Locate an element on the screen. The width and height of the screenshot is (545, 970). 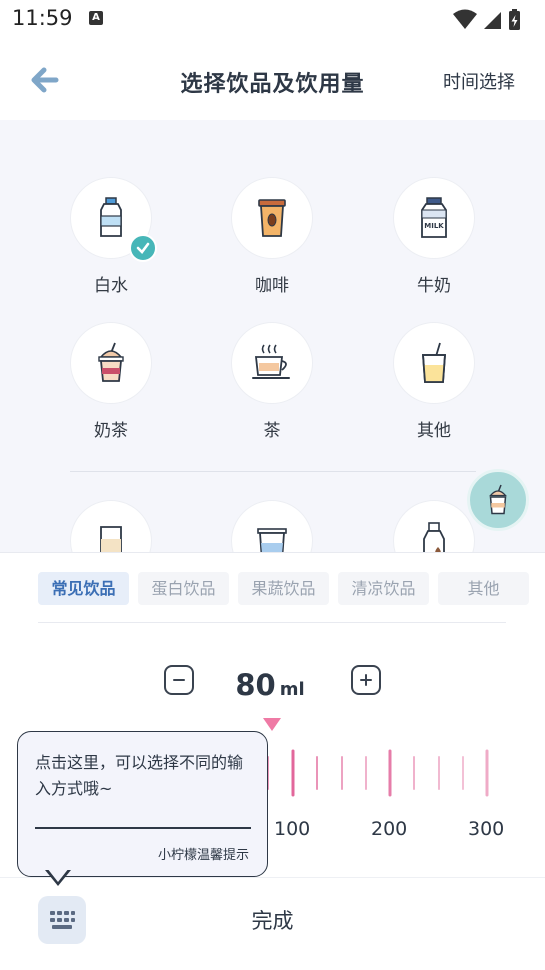
drink-label: 其他 is located at coordinates (434, 431).